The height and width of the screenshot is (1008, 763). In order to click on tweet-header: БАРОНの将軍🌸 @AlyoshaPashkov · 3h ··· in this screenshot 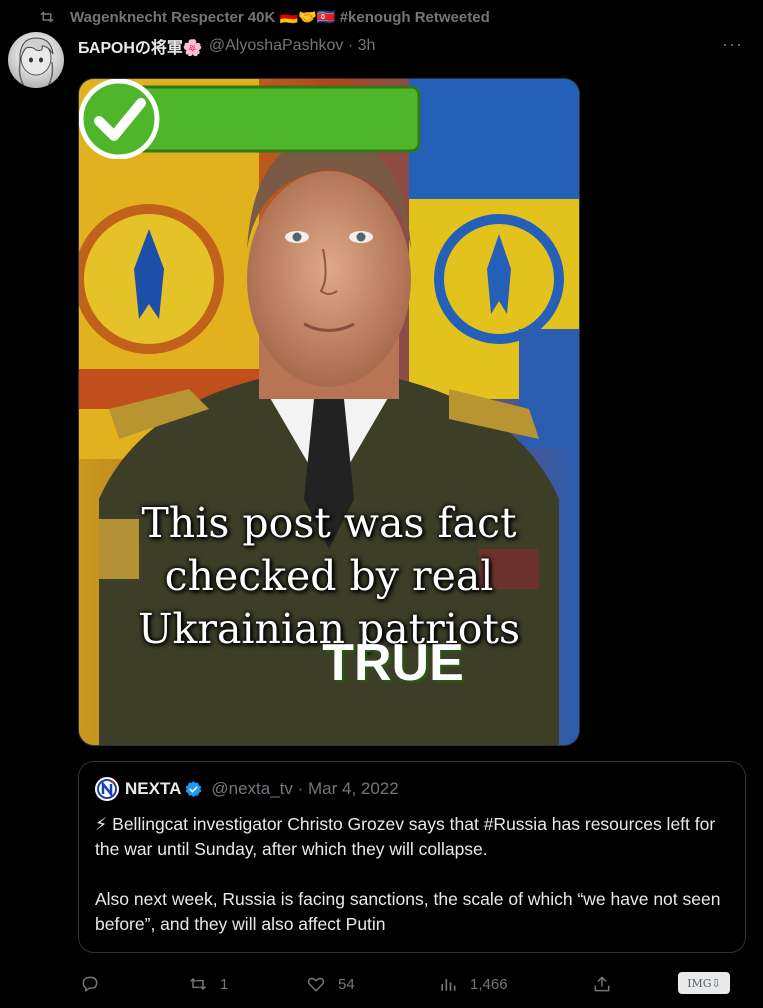, I will do `click(410, 46)`.